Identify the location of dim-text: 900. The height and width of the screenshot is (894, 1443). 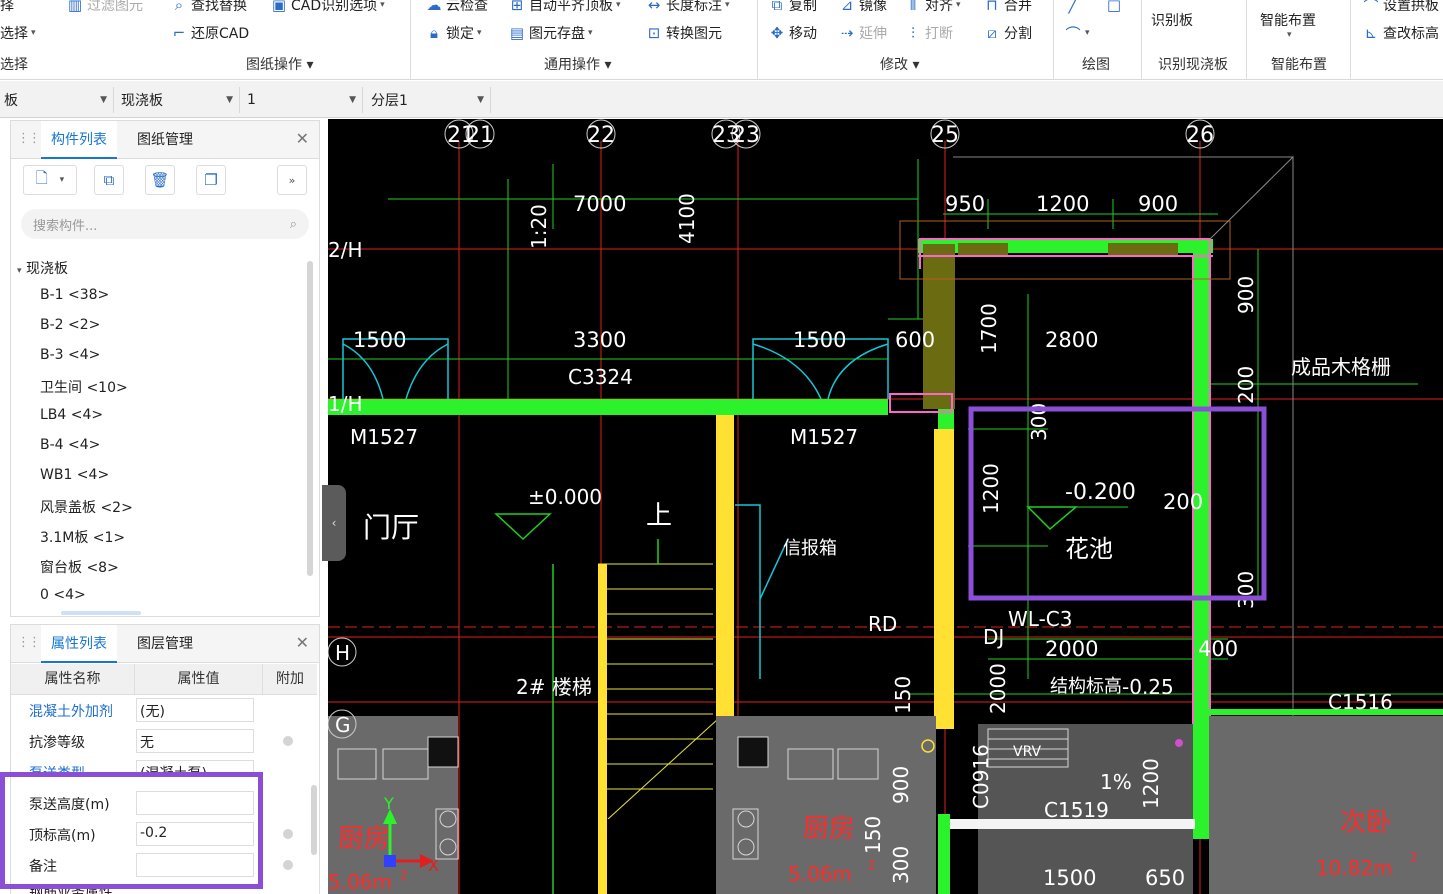
(1158, 204).